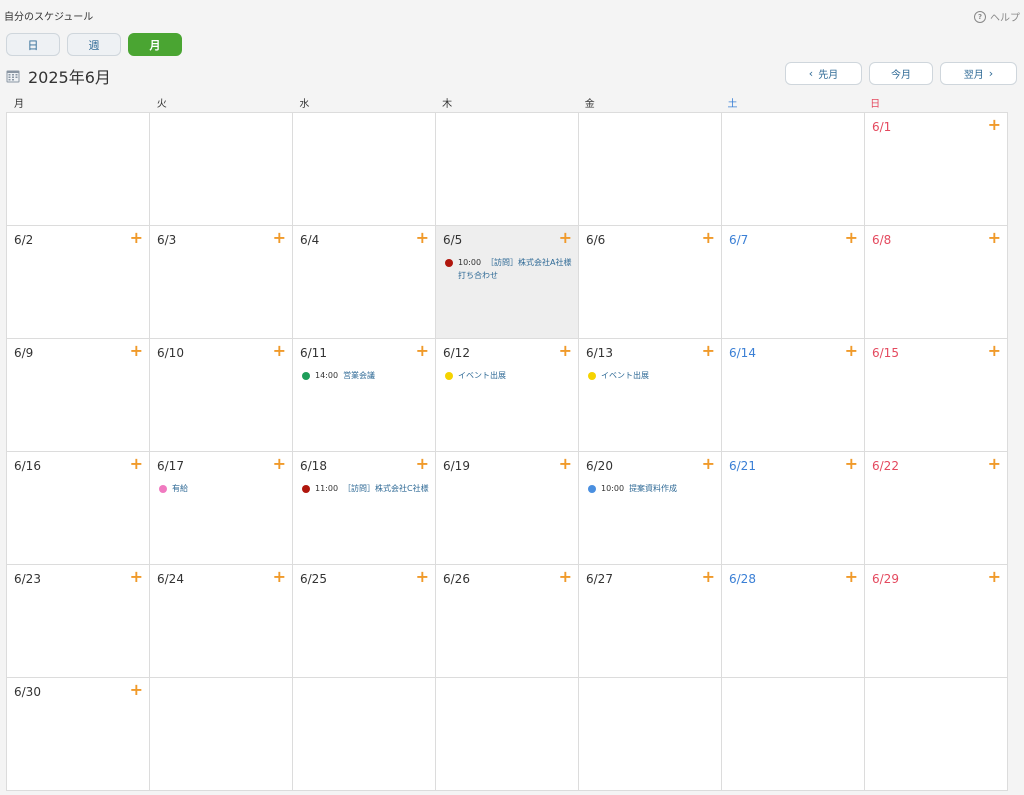 Image resolution: width=1024 pixels, height=795 pixels. Describe the element at coordinates (78, 508) in the screenshot. I see `day-cell: 6/16 +` at that location.